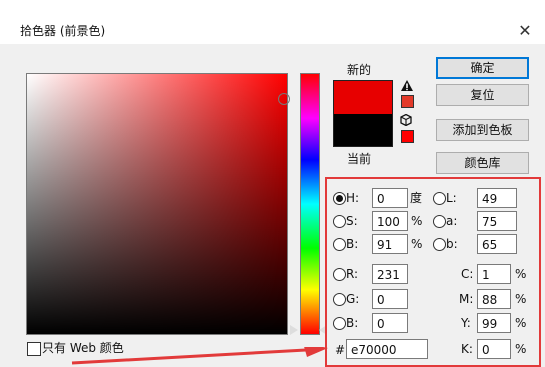 The height and width of the screenshot is (367, 545). Describe the element at coordinates (199, 356) in the screenshot. I see `annotation-arrow` at that location.